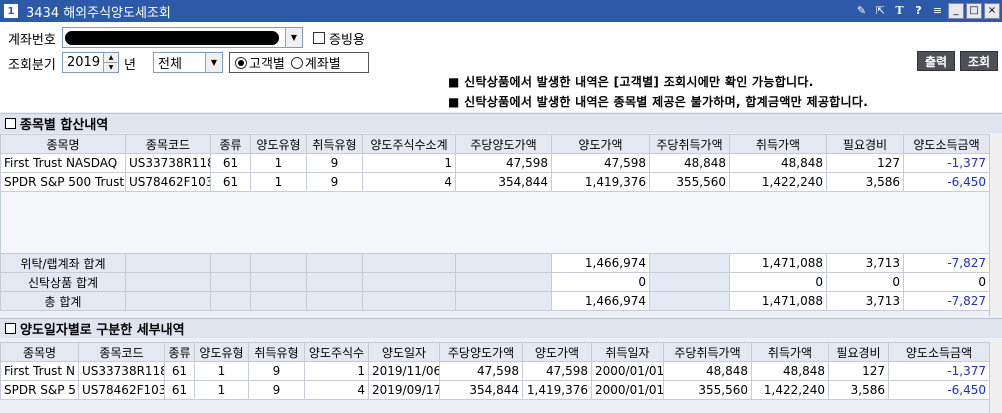  What do you see at coordinates (267, 62) in the screenshot?
I see `radio-customer-label: 고객별` at bounding box center [267, 62].